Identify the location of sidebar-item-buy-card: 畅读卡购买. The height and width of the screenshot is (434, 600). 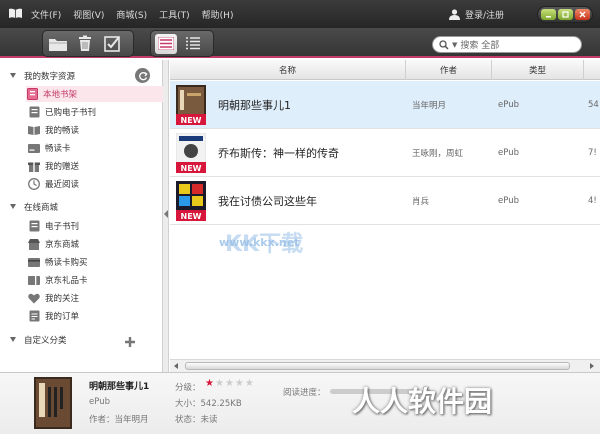
(95, 262).